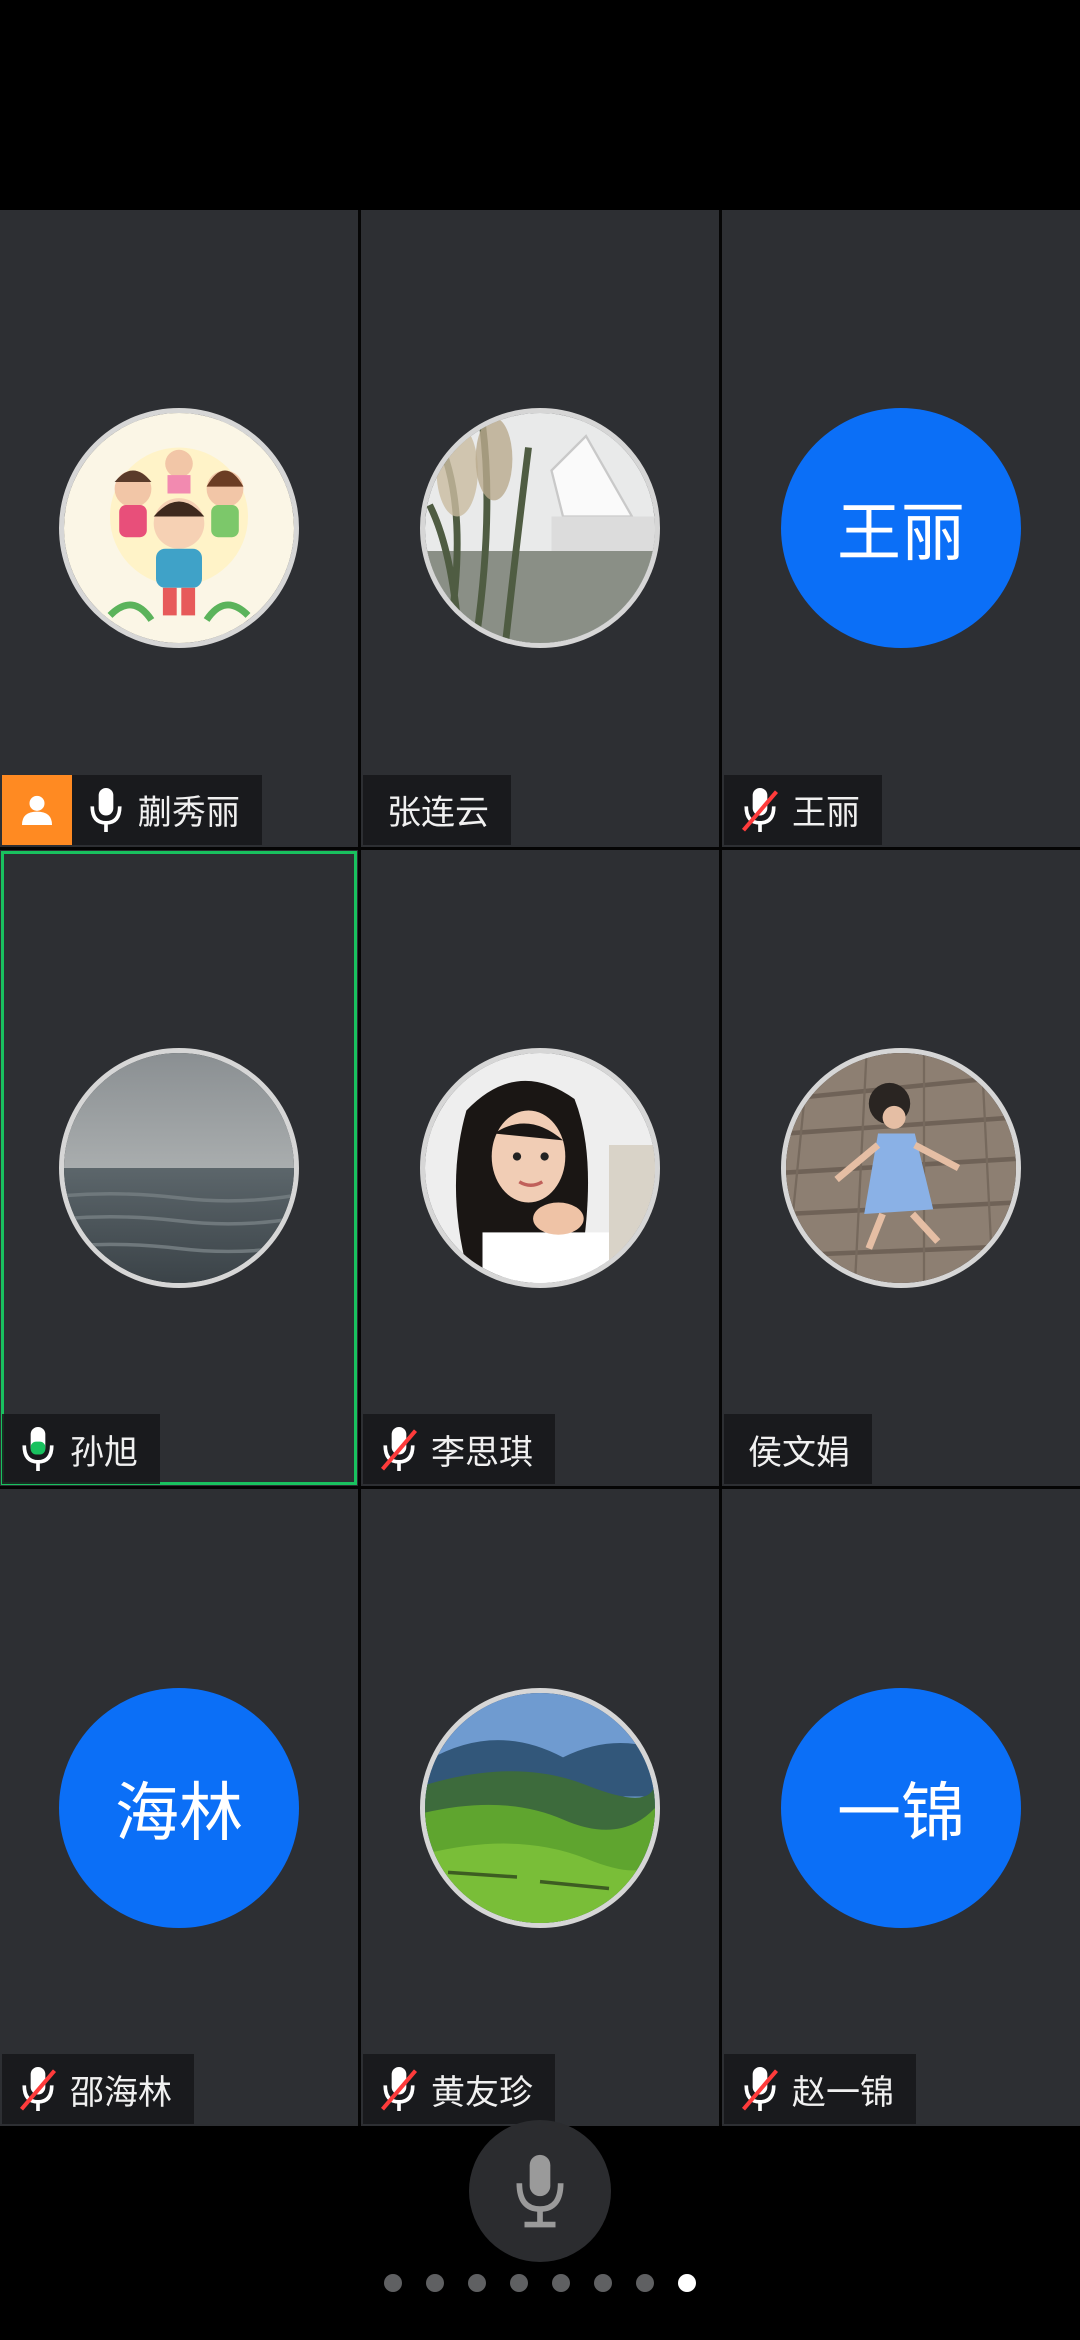 Image resolution: width=1080 pixels, height=2340 pixels. I want to click on initials-avatar: 一锦, so click(901, 1807).